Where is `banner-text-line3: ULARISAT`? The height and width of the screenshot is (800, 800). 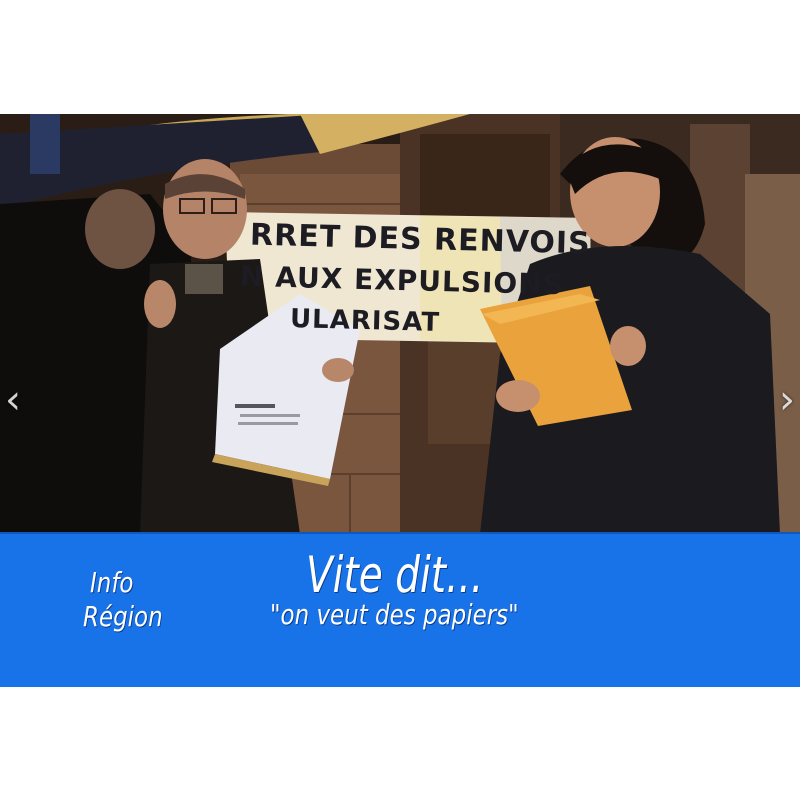 banner-text-line3: ULARISAT is located at coordinates (365, 321).